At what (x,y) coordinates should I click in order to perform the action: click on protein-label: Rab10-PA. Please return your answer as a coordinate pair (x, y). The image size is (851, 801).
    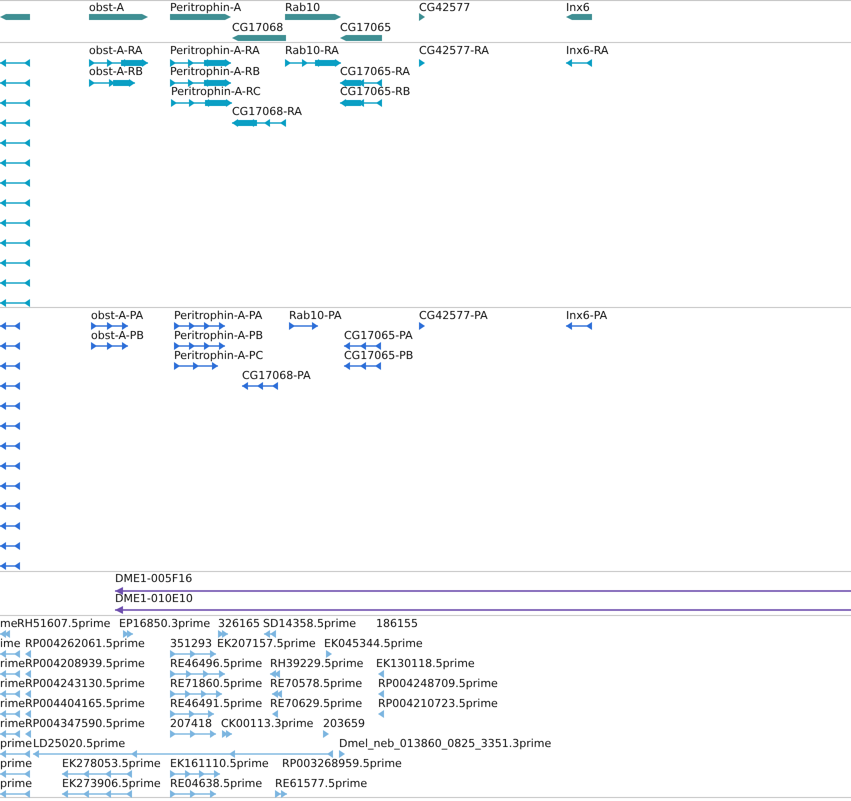
    Looking at the image, I should click on (315, 315).